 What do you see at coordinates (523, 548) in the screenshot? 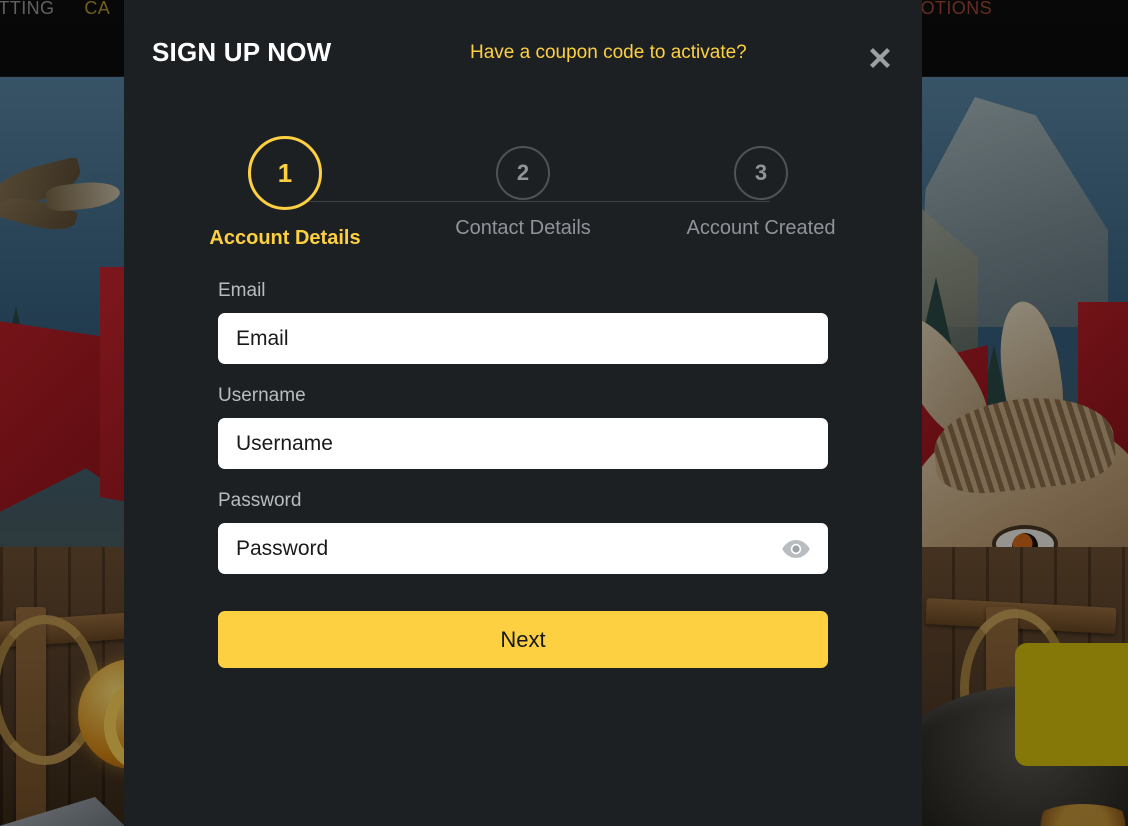
I see `password-input` at bounding box center [523, 548].